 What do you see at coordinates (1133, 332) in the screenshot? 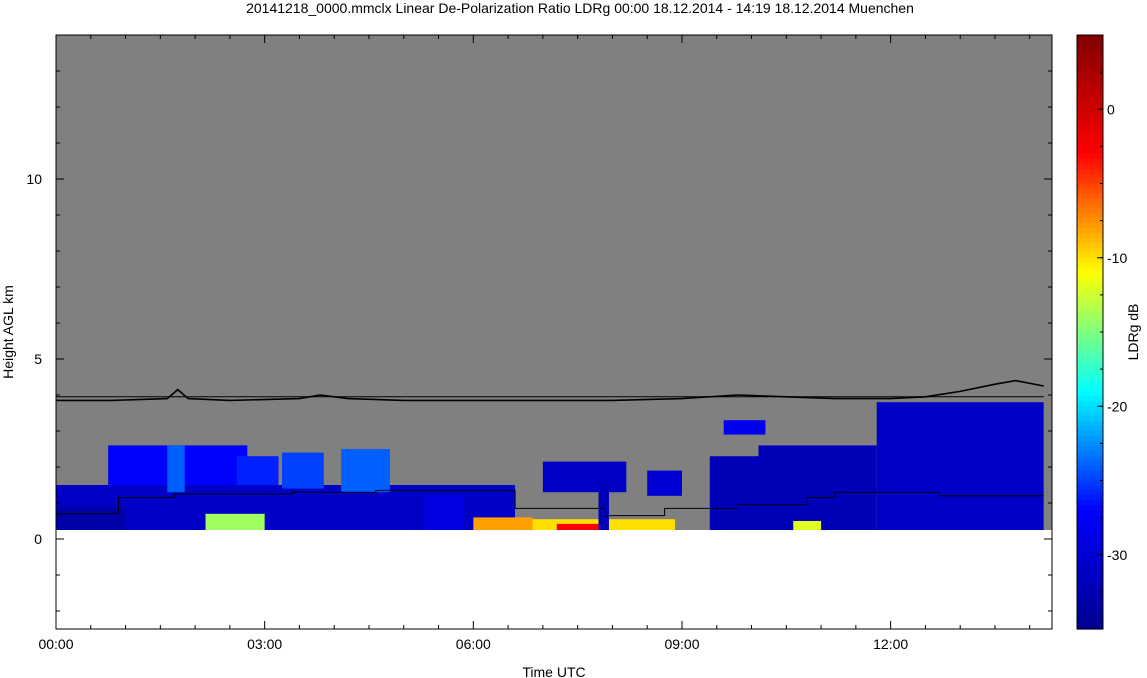
I see `colorbar-label: LDRg dB` at bounding box center [1133, 332].